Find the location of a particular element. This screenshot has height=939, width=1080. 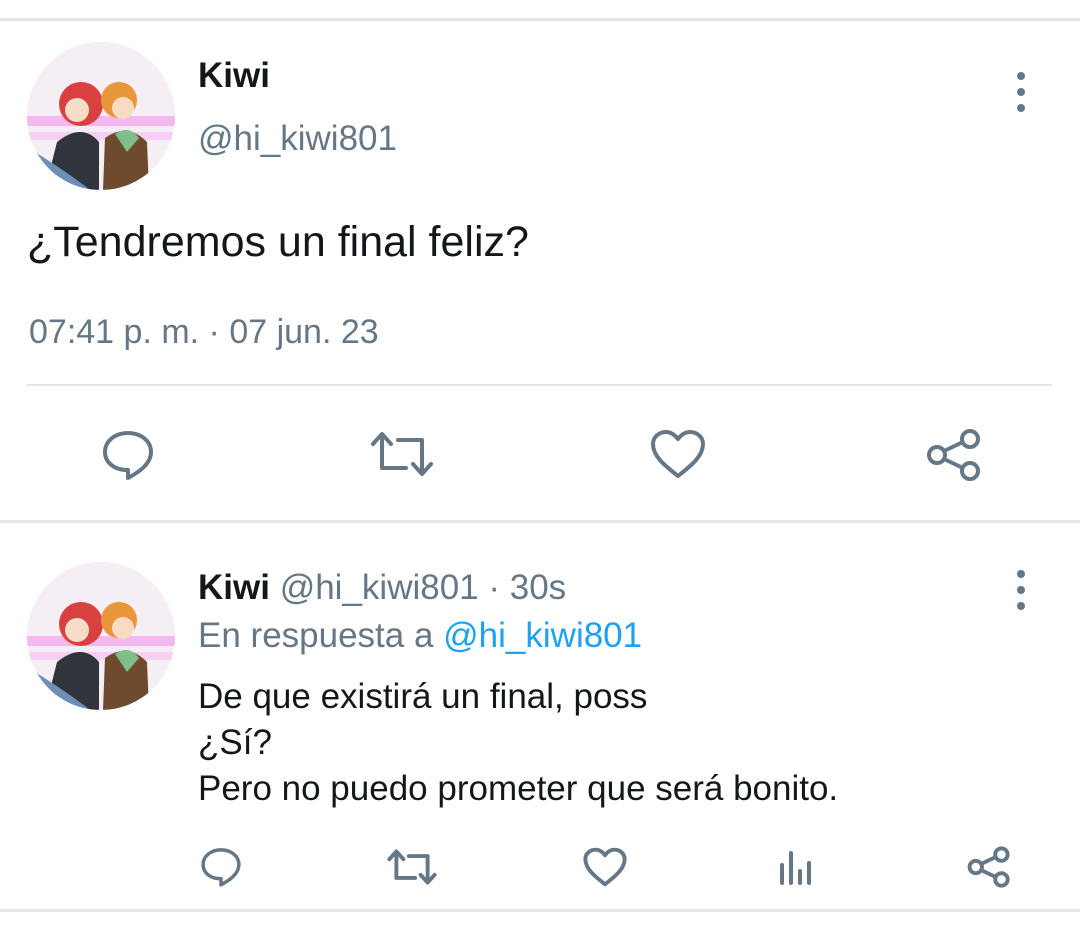

user-handle: @hi_kiwi801 is located at coordinates (297, 139).